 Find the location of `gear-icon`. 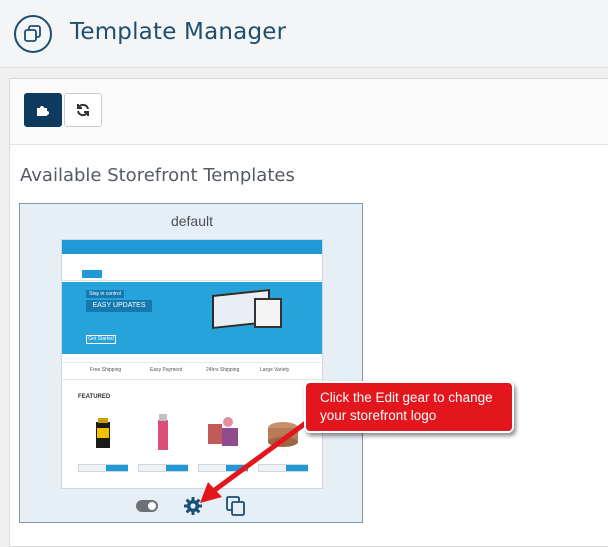

gear-icon is located at coordinates (193, 506).